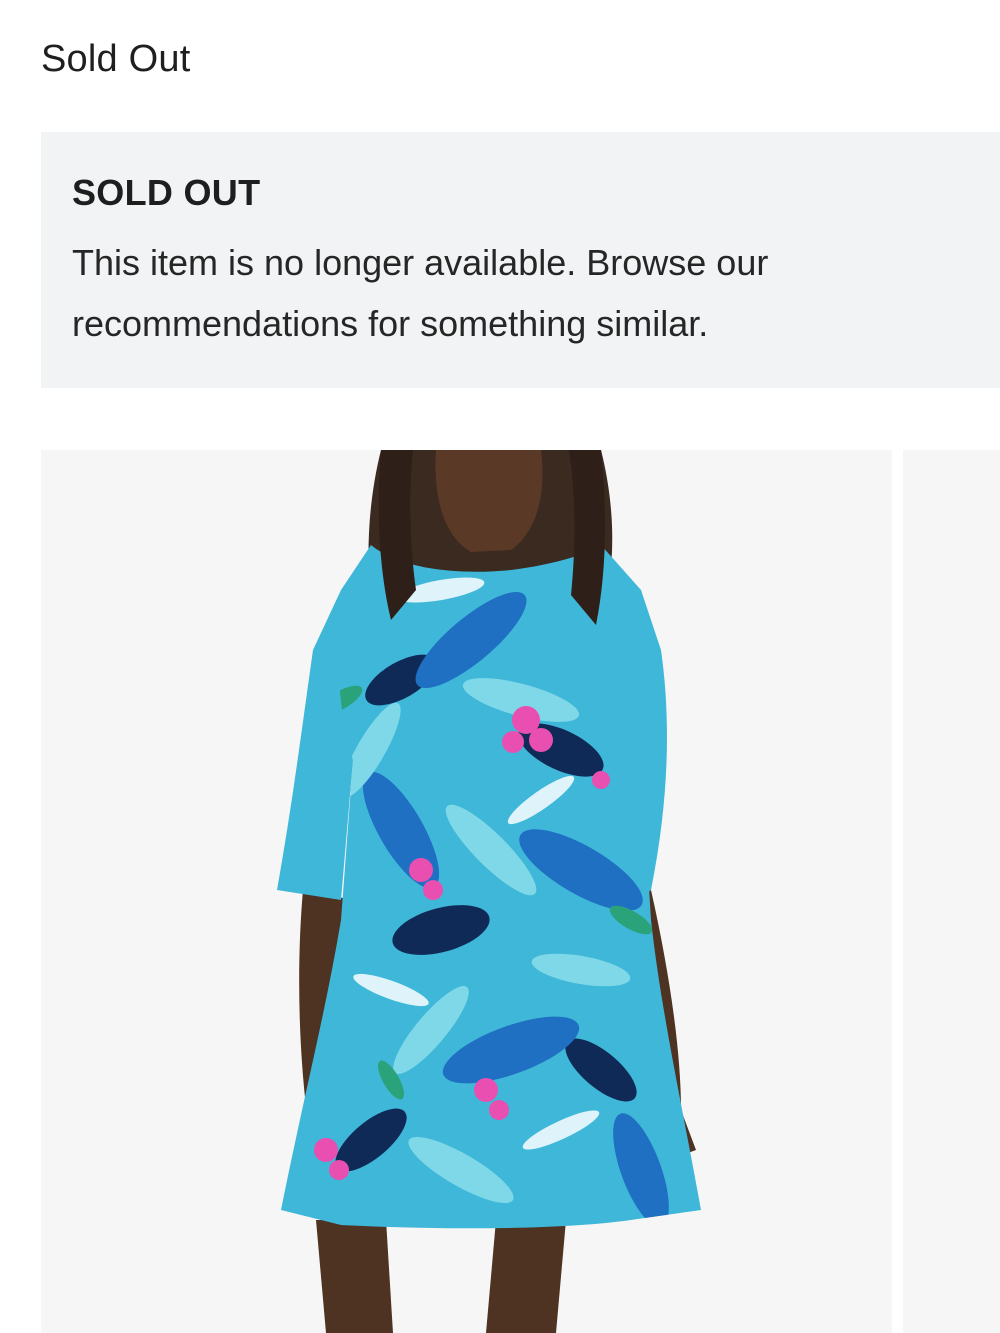 The width and height of the screenshot is (1000, 1333). Describe the element at coordinates (526, 1276) in the screenshot. I see `right-leg` at that location.